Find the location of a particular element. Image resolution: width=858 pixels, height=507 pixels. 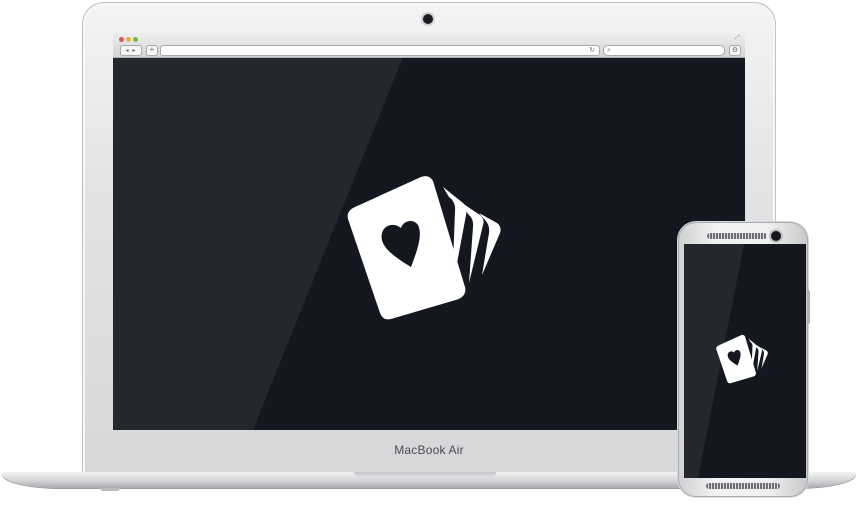

zoom-window-button is located at coordinates (135, 39).